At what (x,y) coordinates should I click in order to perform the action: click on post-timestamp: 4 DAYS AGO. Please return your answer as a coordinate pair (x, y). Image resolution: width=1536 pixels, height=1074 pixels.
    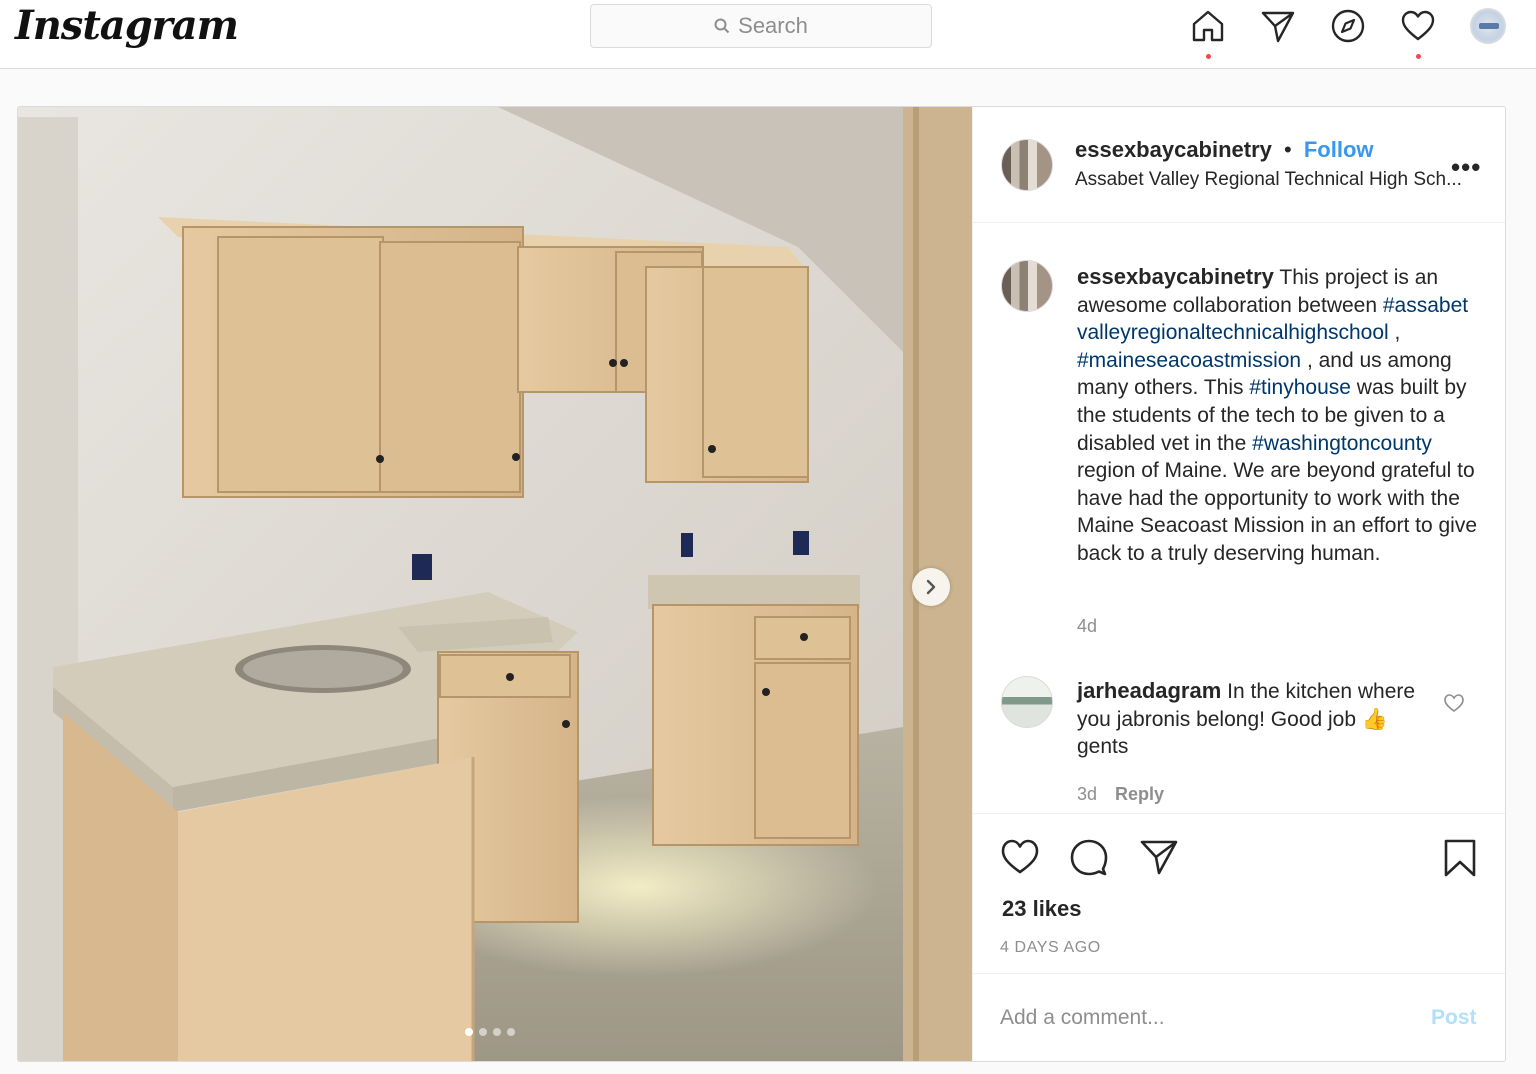
    Looking at the image, I should click on (1050, 948).